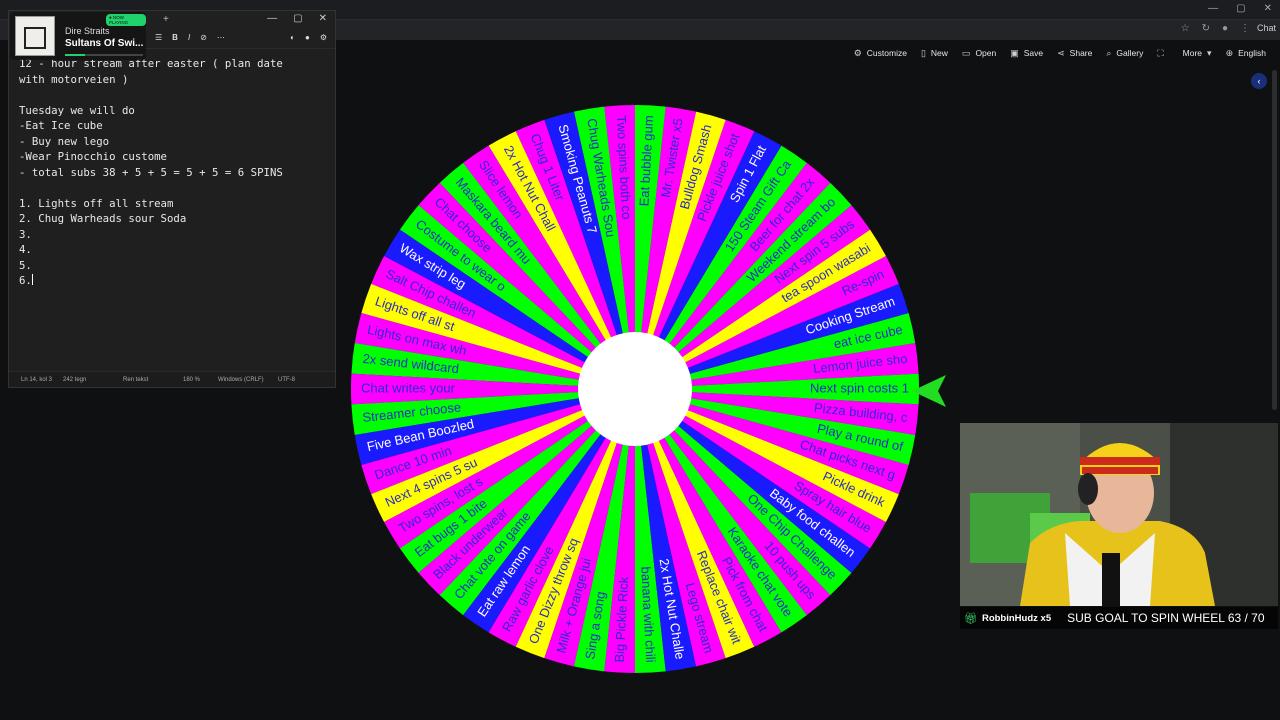  What do you see at coordinates (859, 387) in the screenshot?
I see `wheel-segment-label: Next spin costs 1` at bounding box center [859, 387].